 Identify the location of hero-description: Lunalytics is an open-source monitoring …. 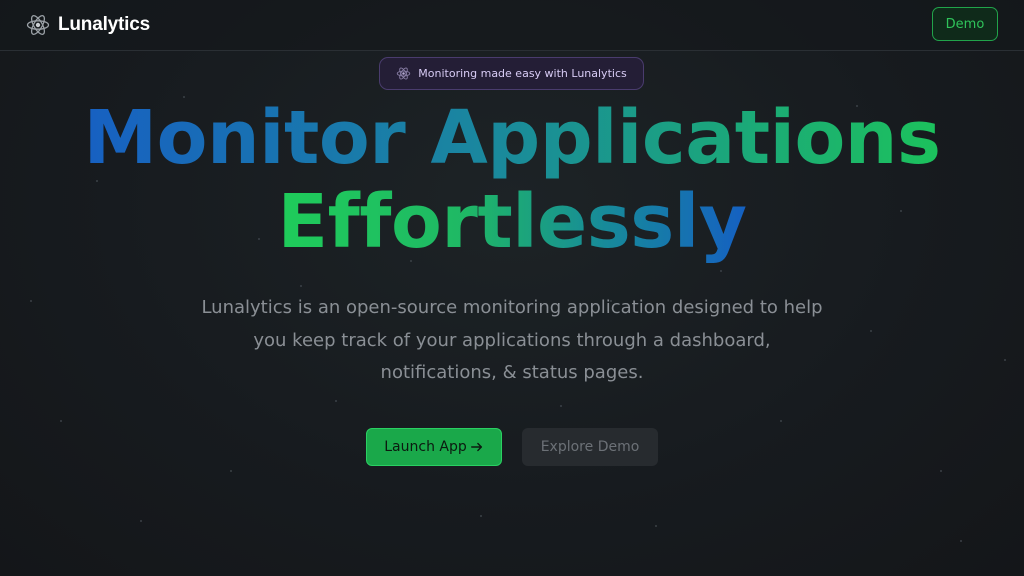
(512, 340).